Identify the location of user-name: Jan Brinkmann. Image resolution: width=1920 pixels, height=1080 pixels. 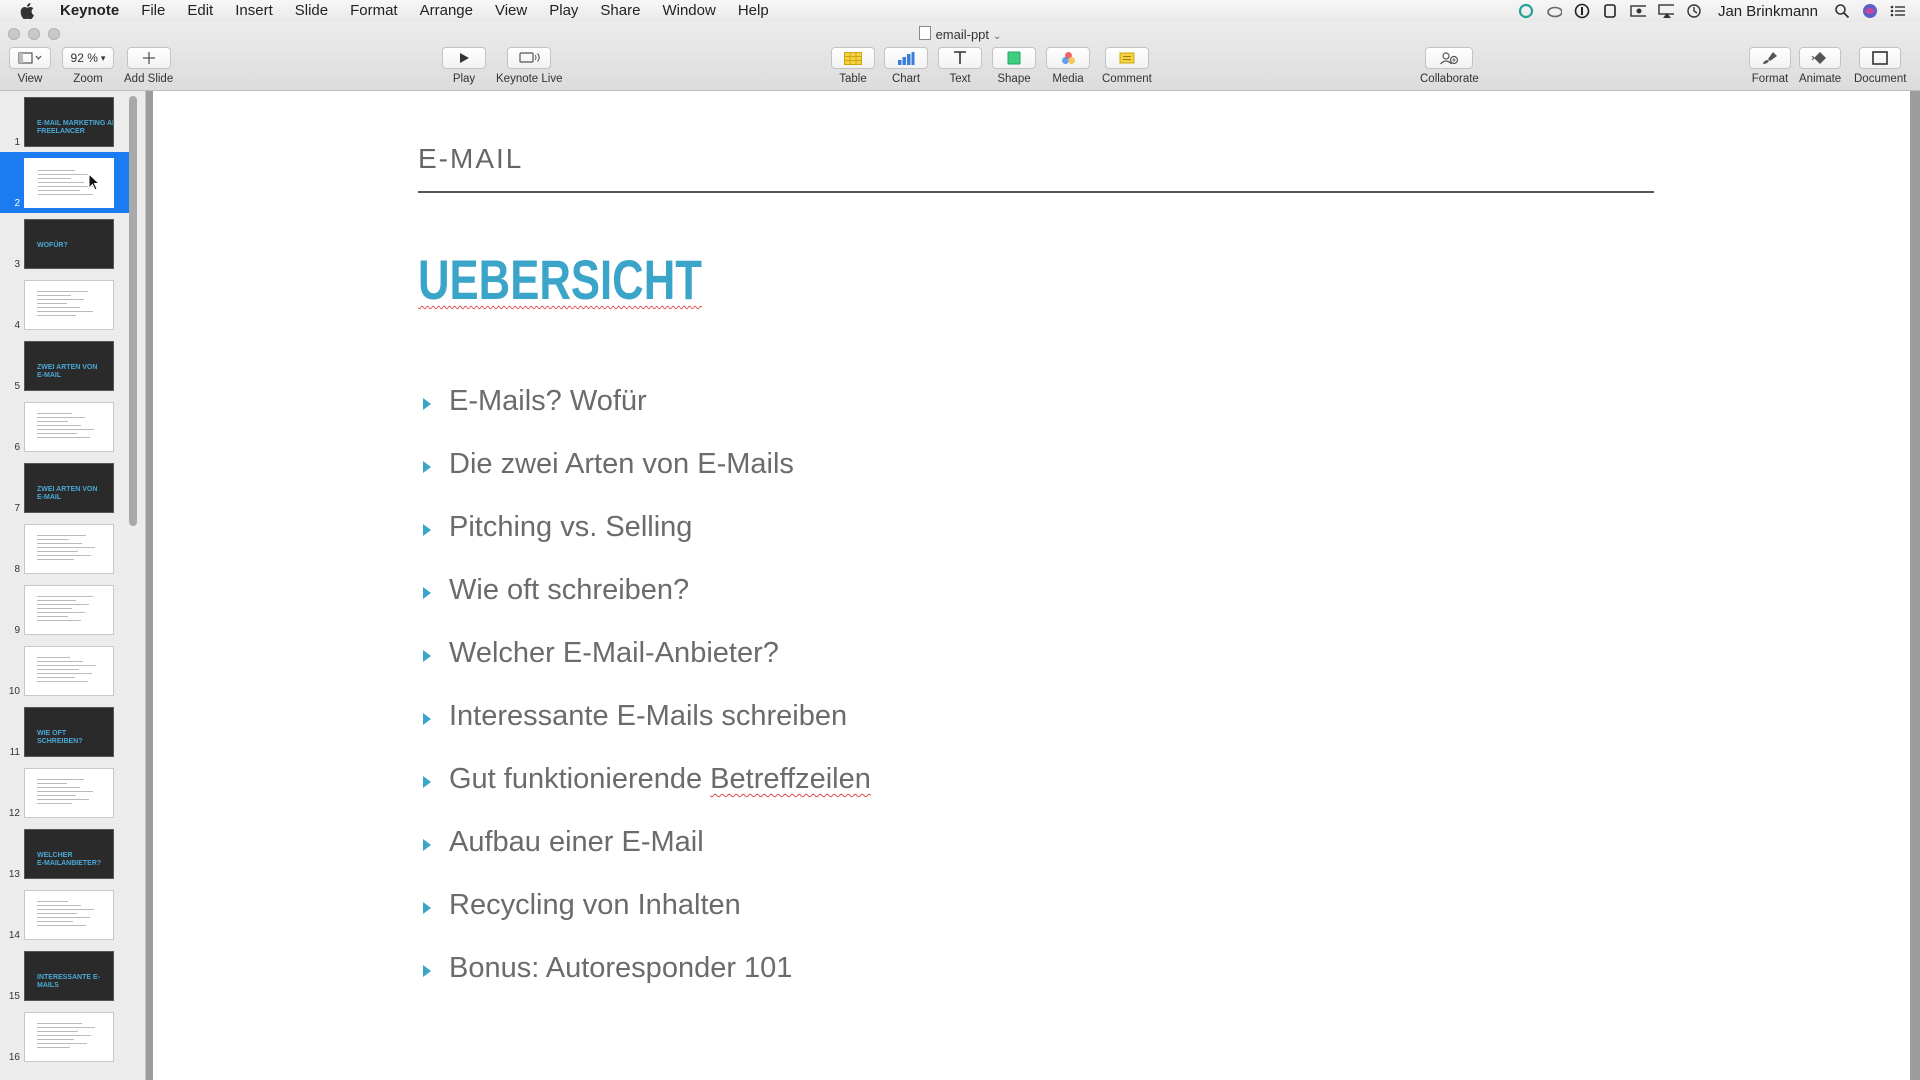
(1768, 11).